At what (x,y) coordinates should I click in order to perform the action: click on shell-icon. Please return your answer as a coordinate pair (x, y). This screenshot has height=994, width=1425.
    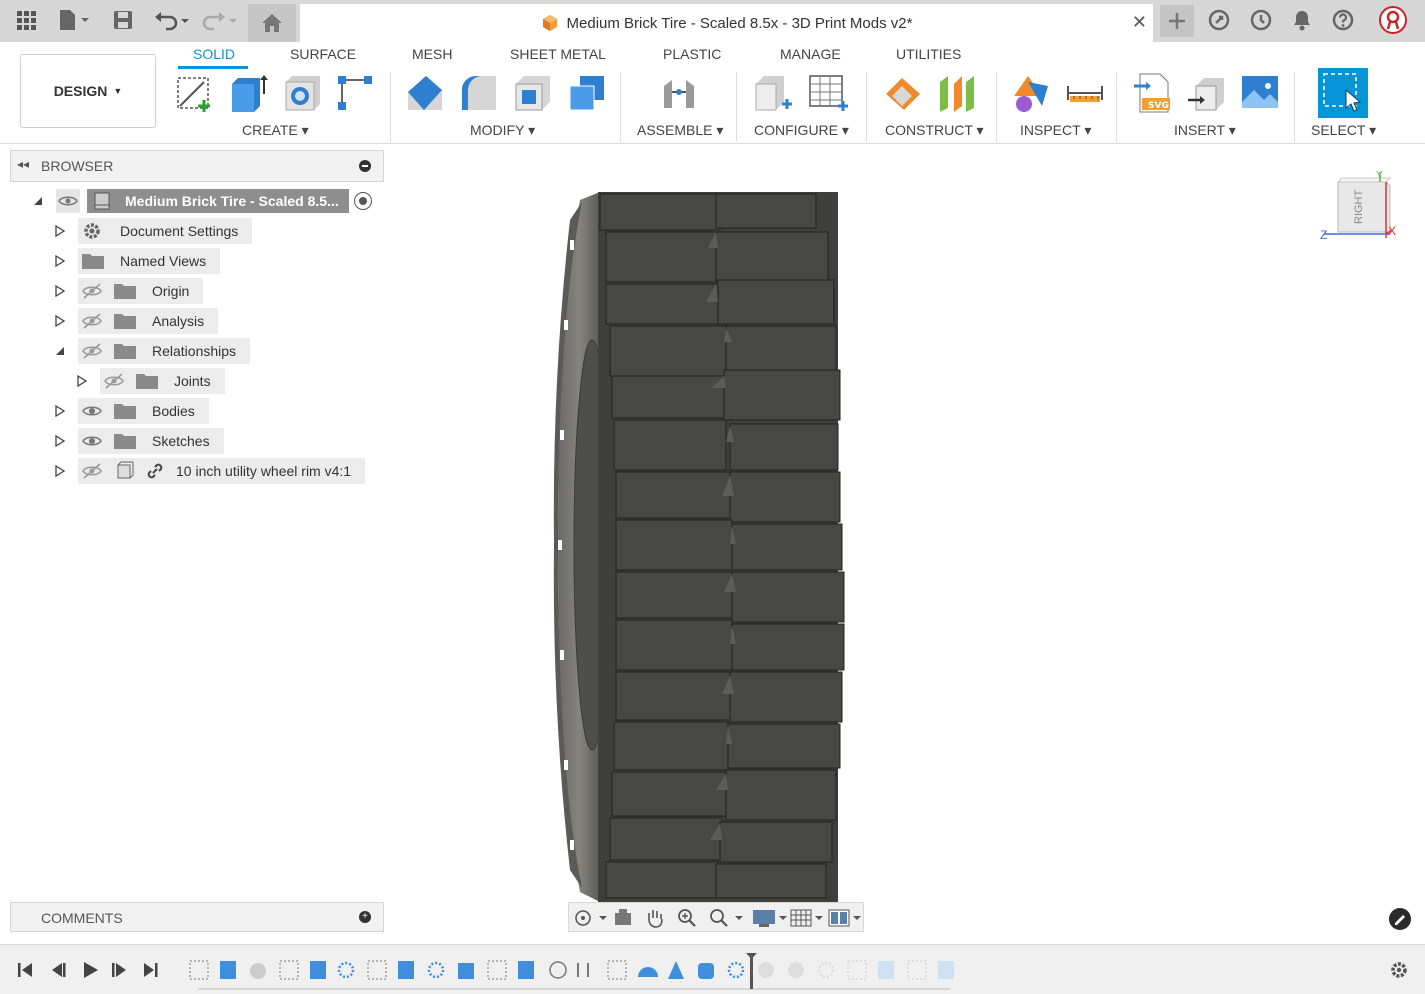
    Looking at the image, I should click on (533, 93).